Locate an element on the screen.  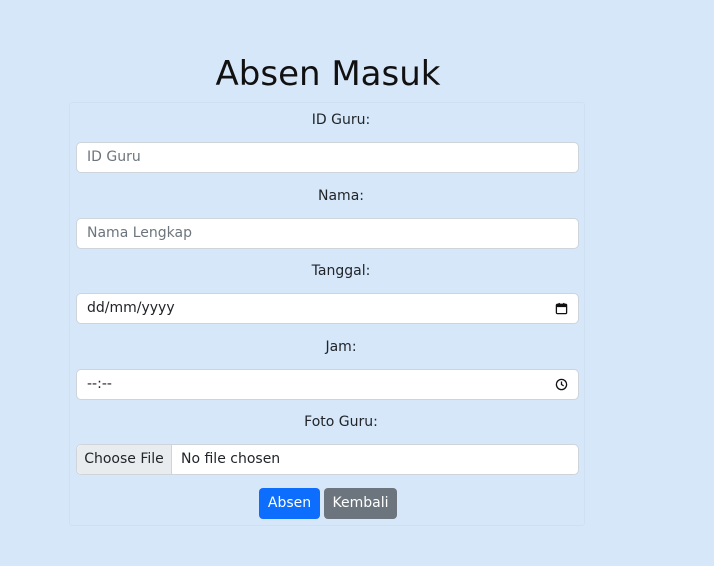
jam-label: Jam: is located at coordinates (341, 347).